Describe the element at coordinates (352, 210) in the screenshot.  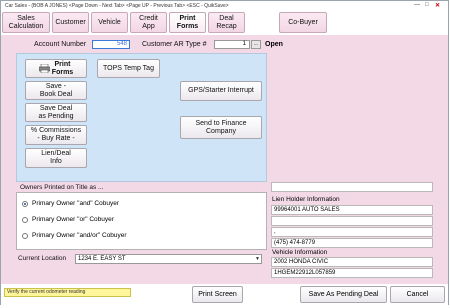
I see `lien-holder-line: 99964001 AUTO SALES` at that location.